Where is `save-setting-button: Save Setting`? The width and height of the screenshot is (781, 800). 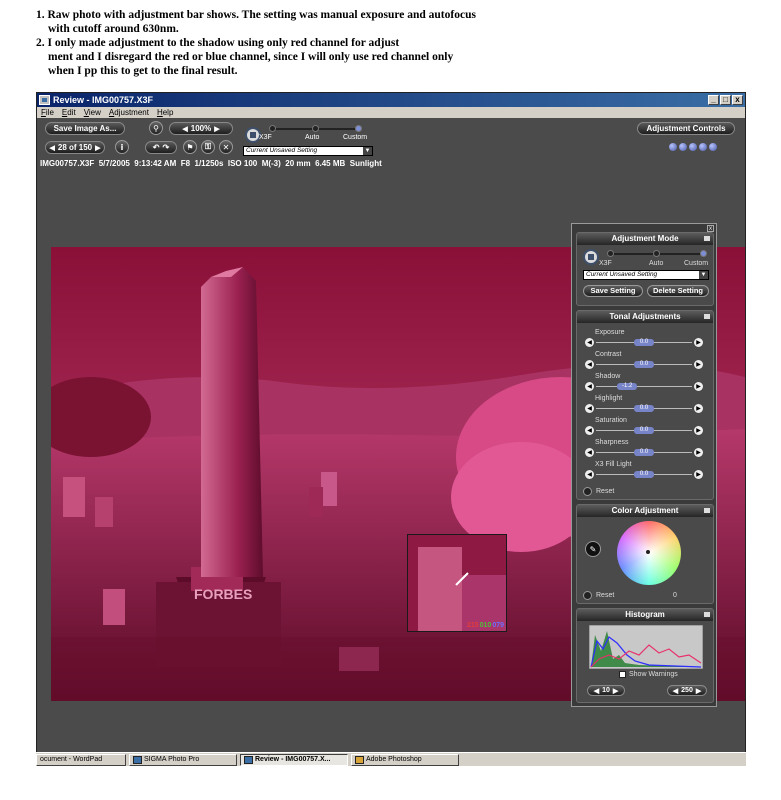
save-setting-button: Save Setting is located at coordinates (613, 291).